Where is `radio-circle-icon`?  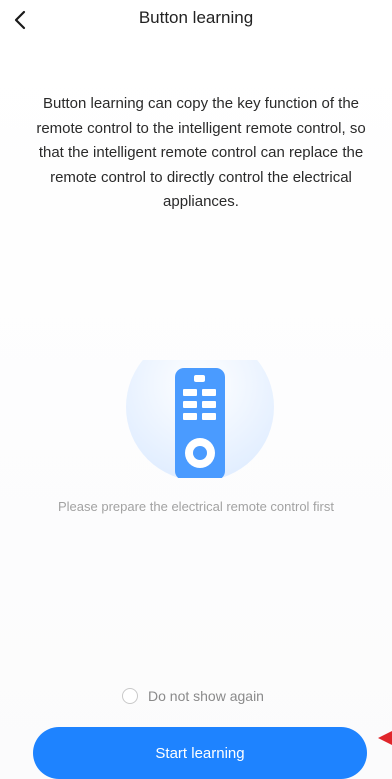
radio-circle-icon is located at coordinates (130, 696).